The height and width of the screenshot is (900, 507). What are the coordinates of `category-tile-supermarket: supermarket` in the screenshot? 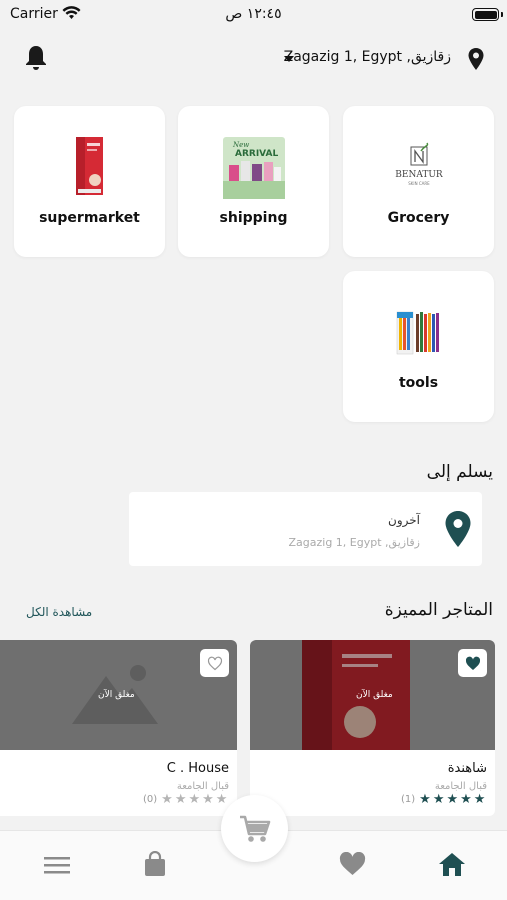 It's located at (89, 181).